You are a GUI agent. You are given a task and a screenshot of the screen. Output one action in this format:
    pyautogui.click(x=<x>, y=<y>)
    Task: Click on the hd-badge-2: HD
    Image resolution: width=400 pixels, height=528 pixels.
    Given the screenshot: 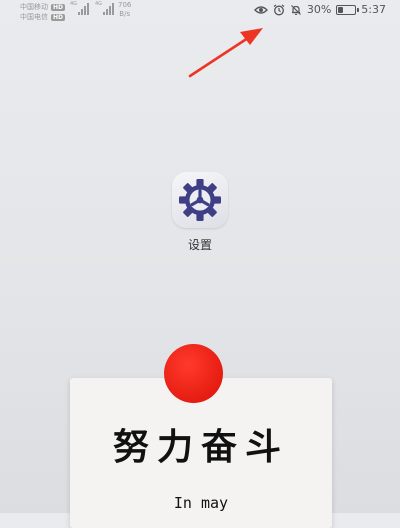 What is the action you would take?
    pyautogui.click(x=58, y=17)
    